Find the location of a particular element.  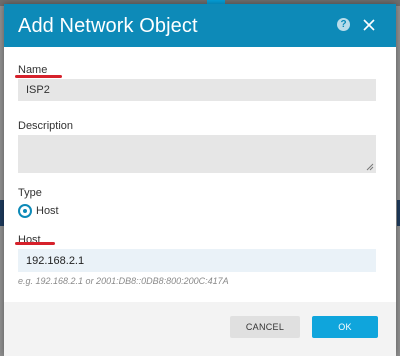

ok-button: OK is located at coordinates (345, 327).